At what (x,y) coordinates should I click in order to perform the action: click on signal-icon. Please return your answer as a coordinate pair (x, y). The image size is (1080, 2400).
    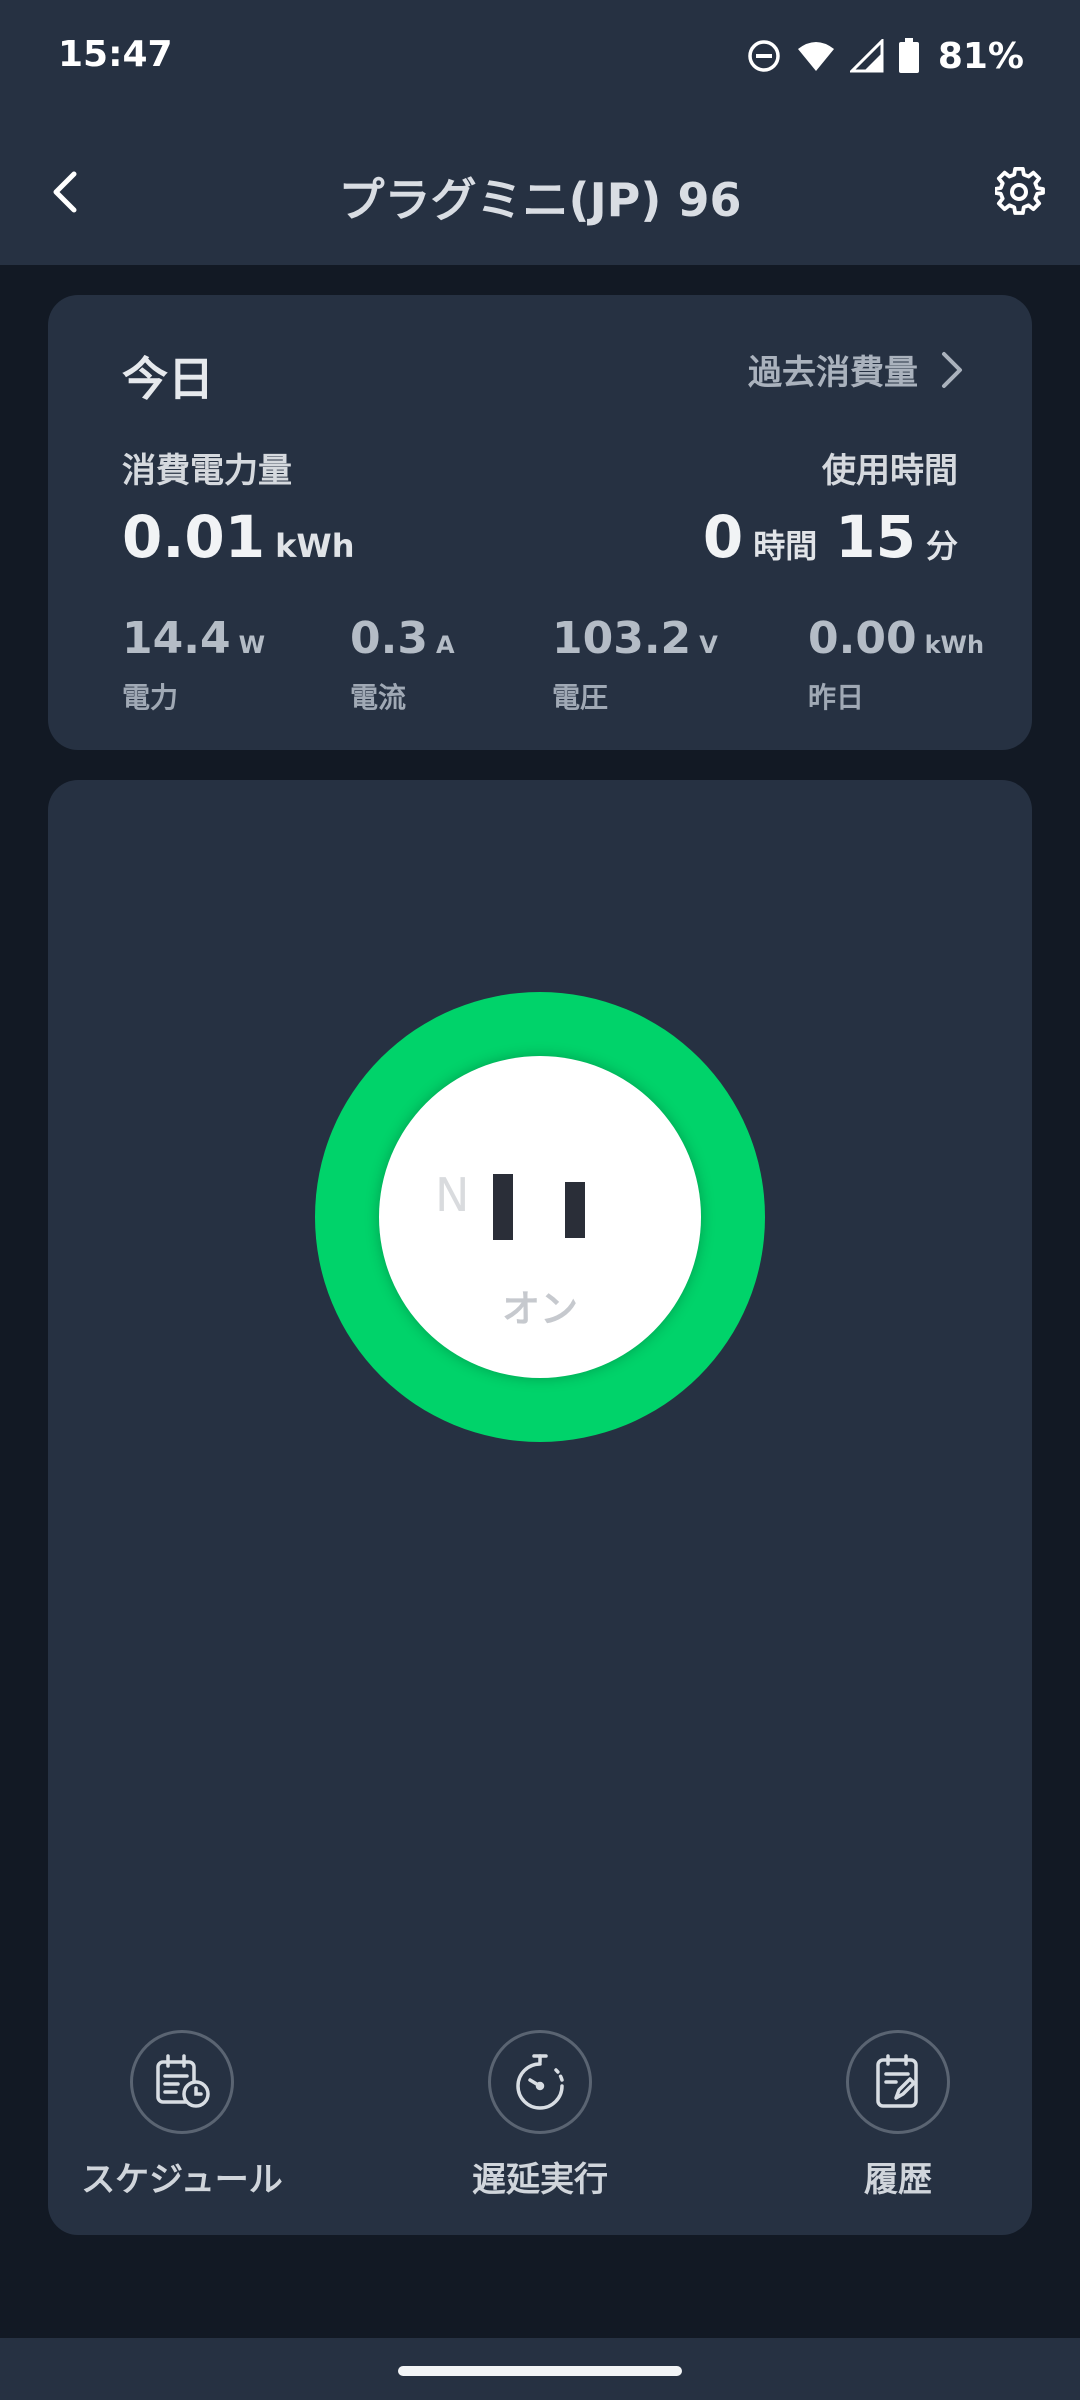
    Looking at the image, I should click on (866, 56).